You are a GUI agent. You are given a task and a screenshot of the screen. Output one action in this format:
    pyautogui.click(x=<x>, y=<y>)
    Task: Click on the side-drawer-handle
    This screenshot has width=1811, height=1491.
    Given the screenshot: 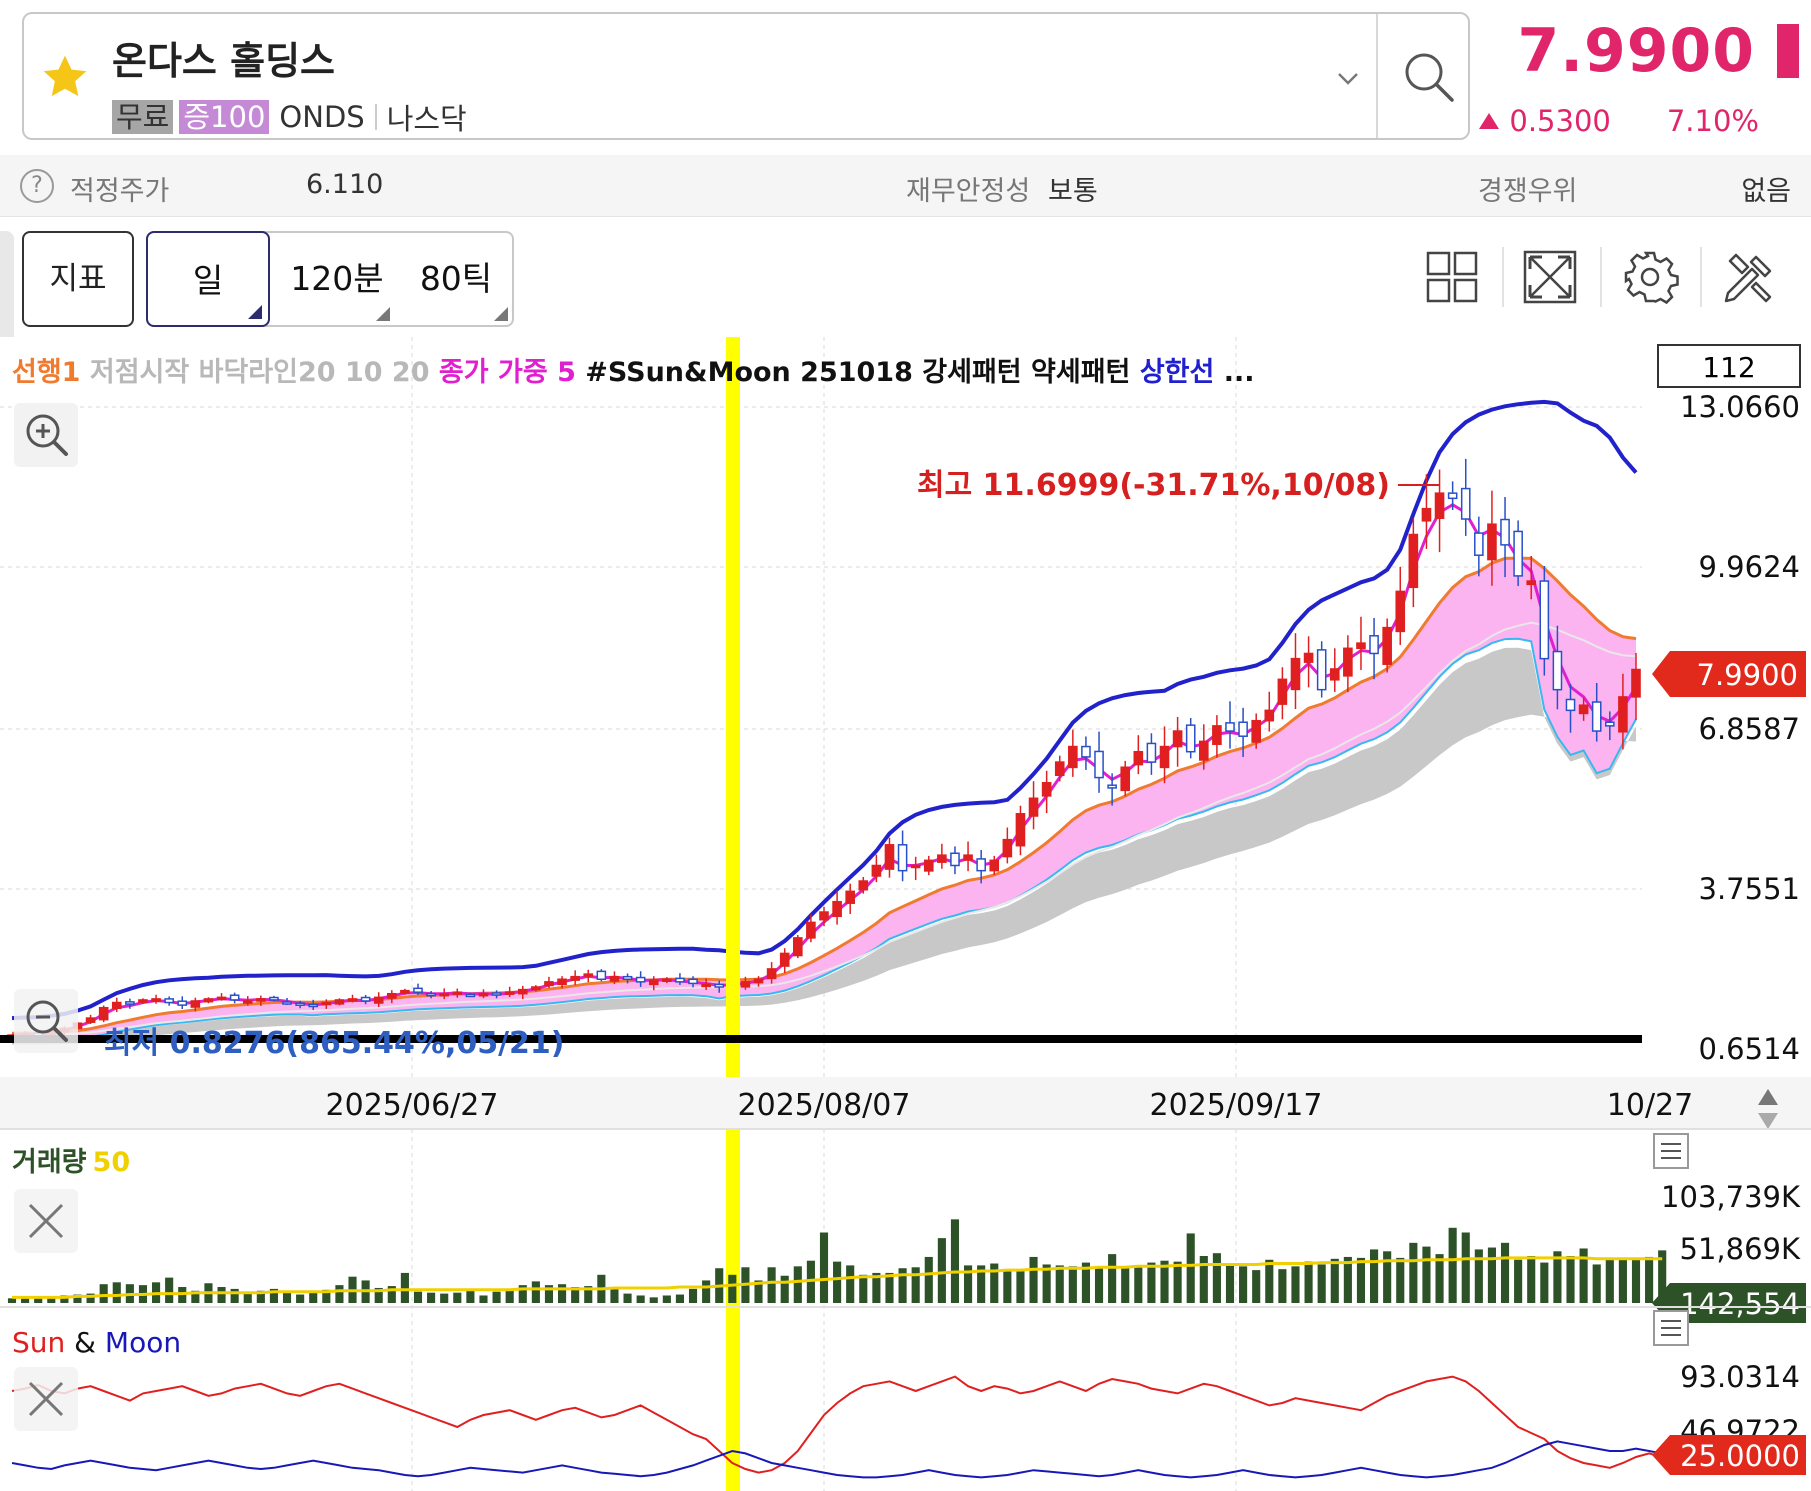 What is the action you would take?
    pyautogui.click(x=7, y=291)
    